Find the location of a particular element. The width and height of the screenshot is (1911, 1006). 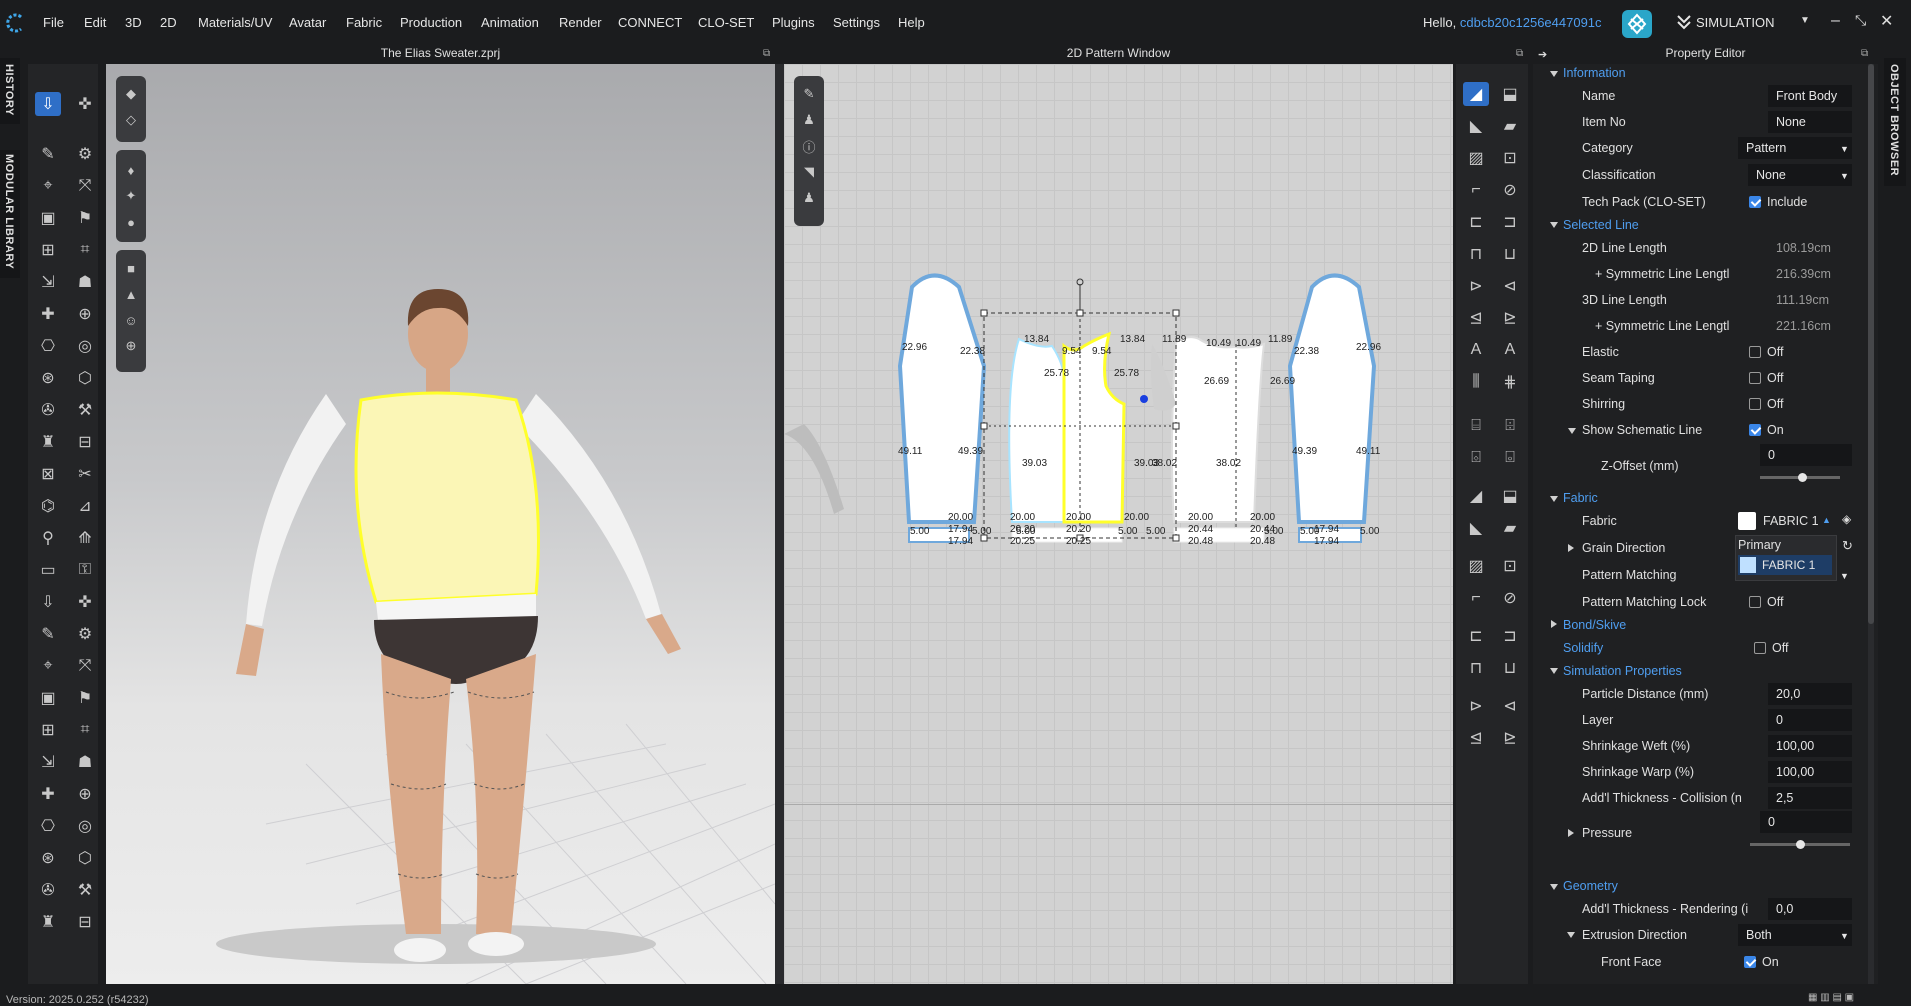

tool-3d-29-icon: ⚿ is located at coordinates (85, 570).